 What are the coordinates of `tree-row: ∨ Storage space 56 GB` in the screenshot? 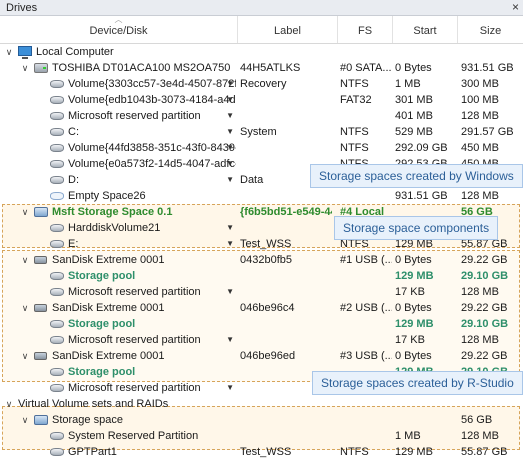 It's located at (261, 420).